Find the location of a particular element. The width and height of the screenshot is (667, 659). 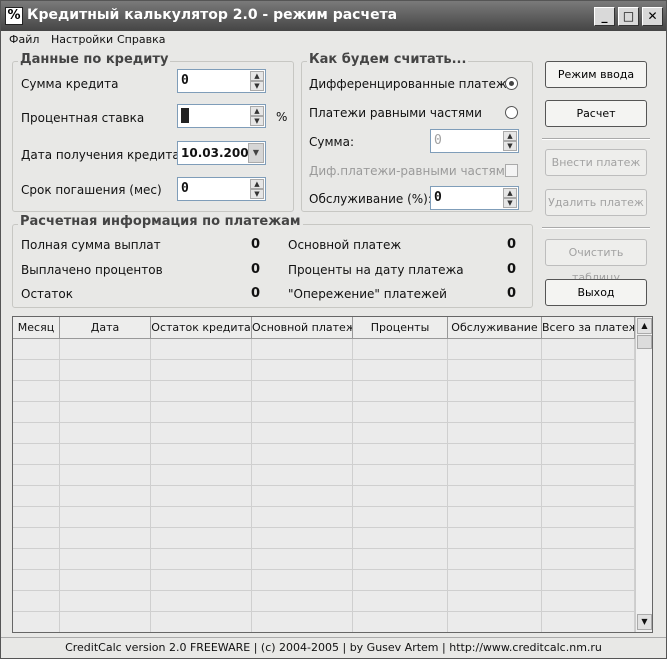

service-stepper: 0 ▲ ▼ is located at coordinates (474, 198).